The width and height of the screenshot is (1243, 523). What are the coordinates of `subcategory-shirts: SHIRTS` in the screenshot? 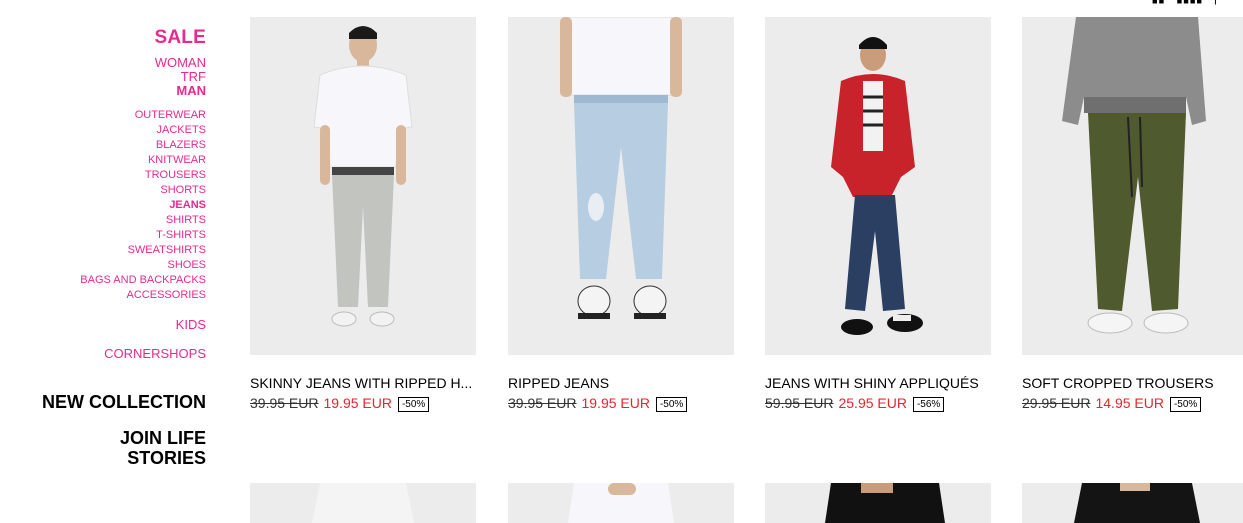 It's located at (143, 220).